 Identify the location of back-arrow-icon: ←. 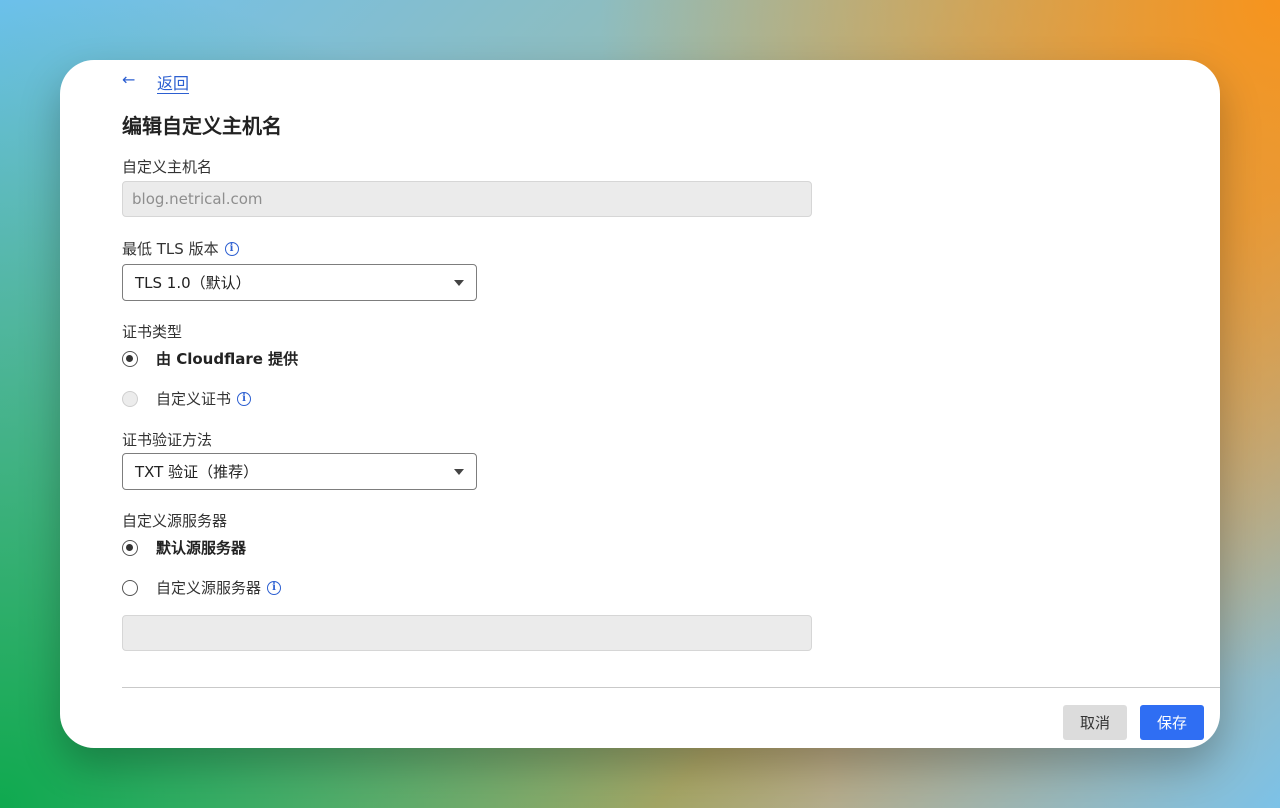
(129, 79).